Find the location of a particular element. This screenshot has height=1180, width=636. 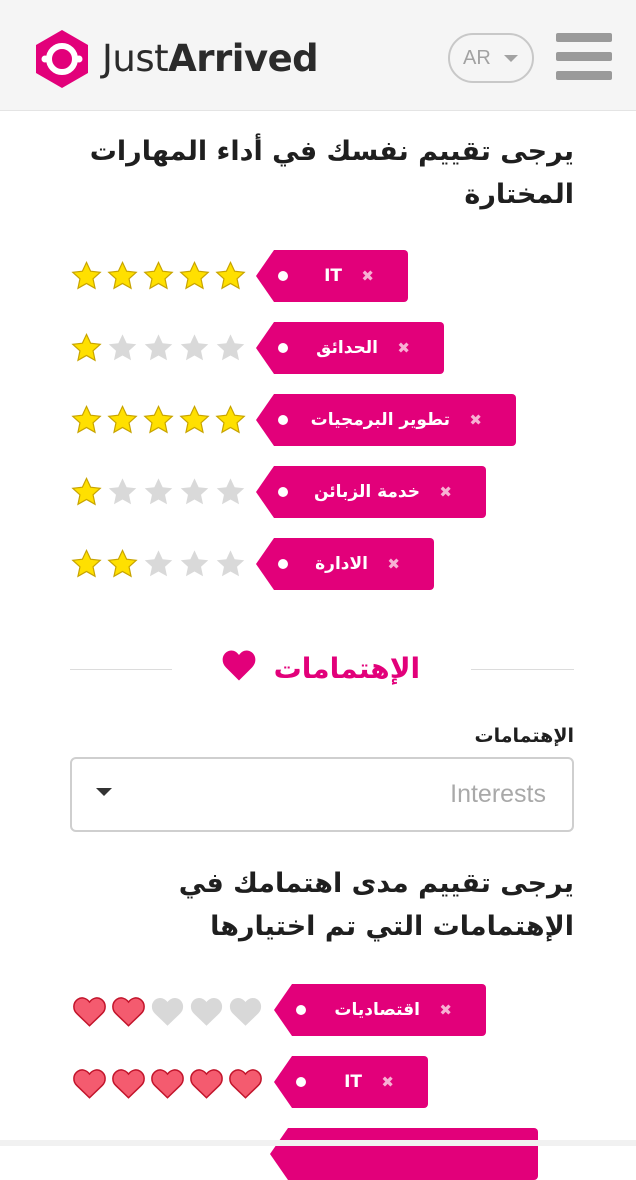

skill-tag-label: IT is located at coordinates (333, 276).